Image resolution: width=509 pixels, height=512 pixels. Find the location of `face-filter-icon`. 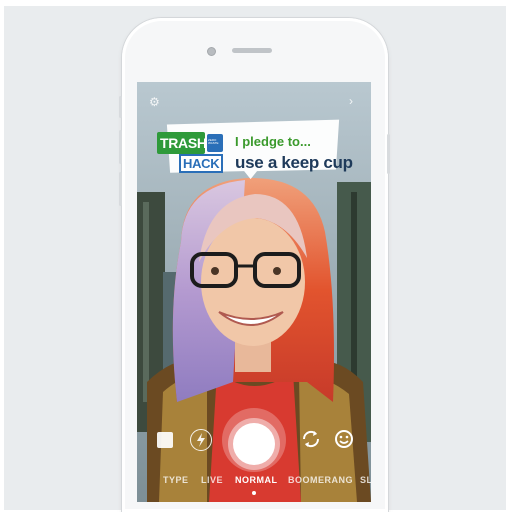

face-filter-icon is located at coordinates (344, 439).